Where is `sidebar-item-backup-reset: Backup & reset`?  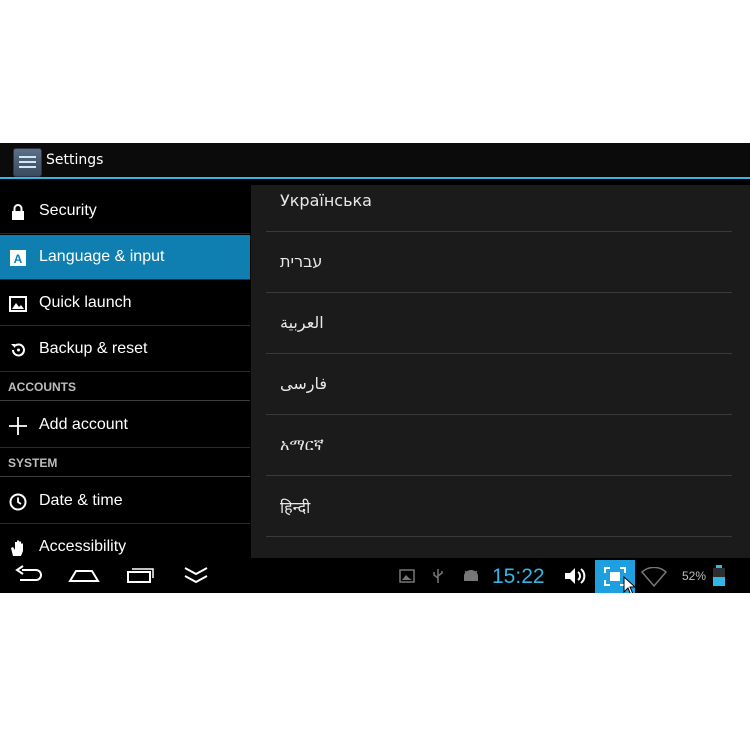 sidebar-item-backup-reset: Backup & reset is located at coordinates (125, 349).